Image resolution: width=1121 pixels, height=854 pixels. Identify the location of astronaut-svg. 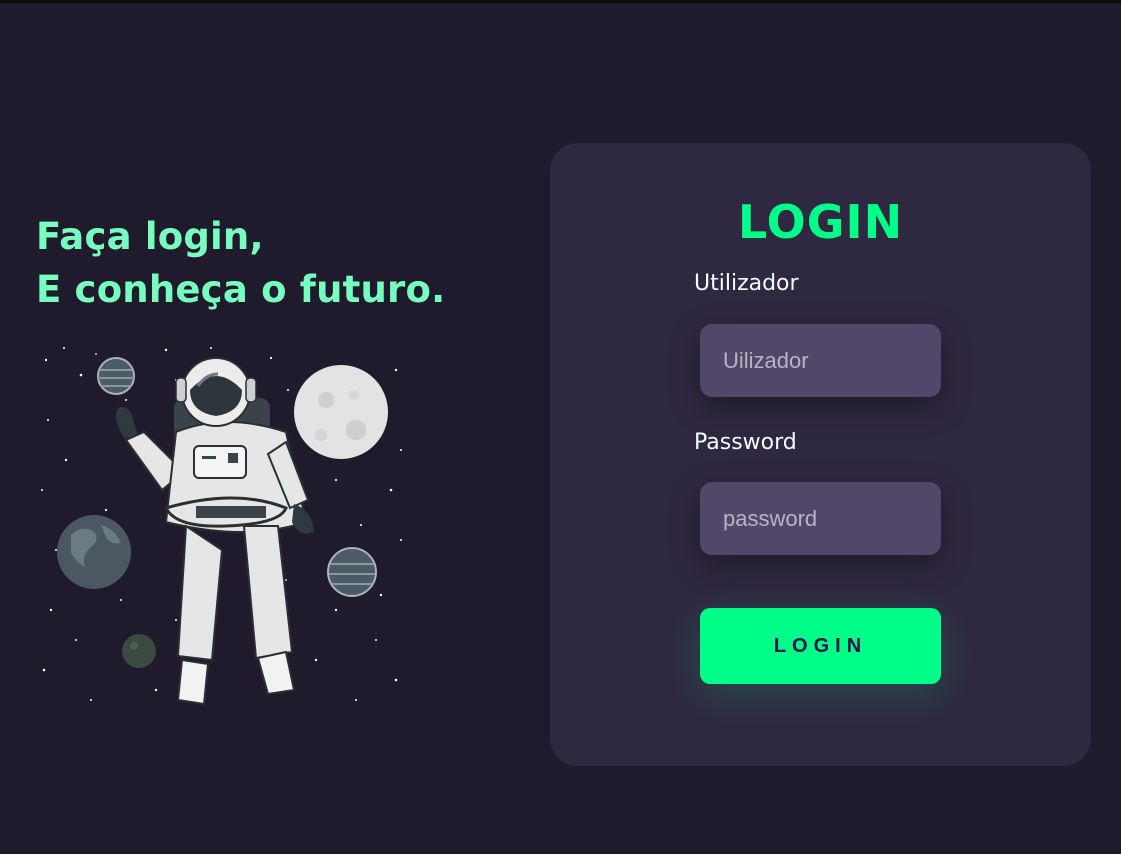
(221, 526).